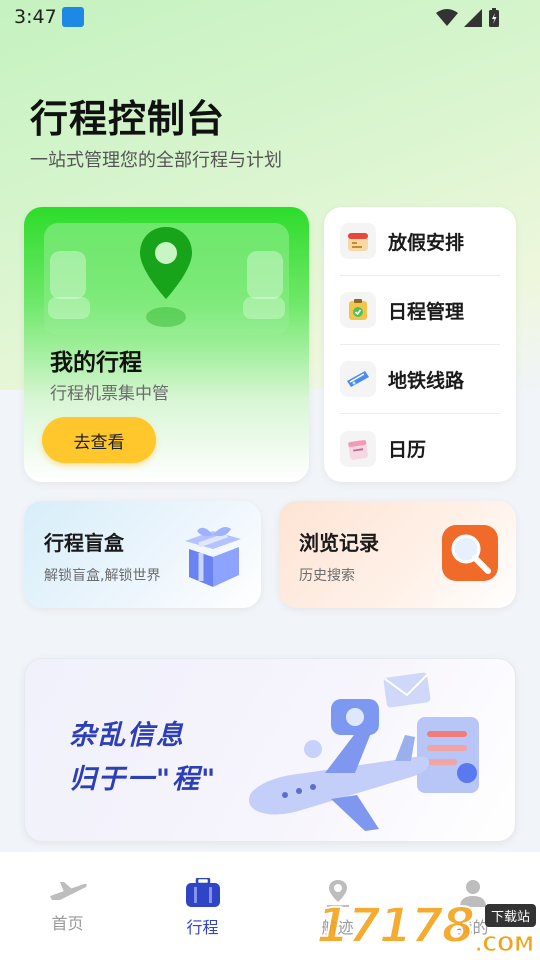 The height and width of the screenshot is (960, 540). I want to click on status-icons, so click(468, 18).